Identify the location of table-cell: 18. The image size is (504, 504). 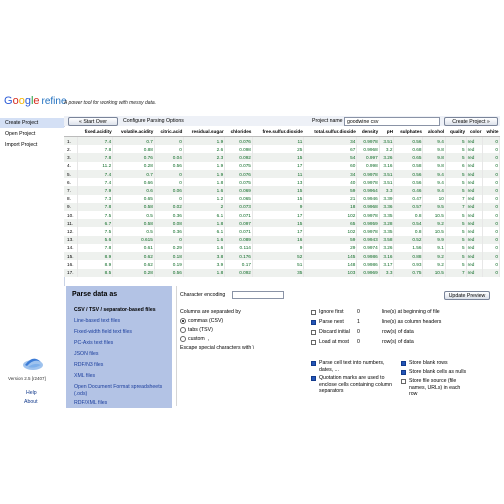
(330, 206).